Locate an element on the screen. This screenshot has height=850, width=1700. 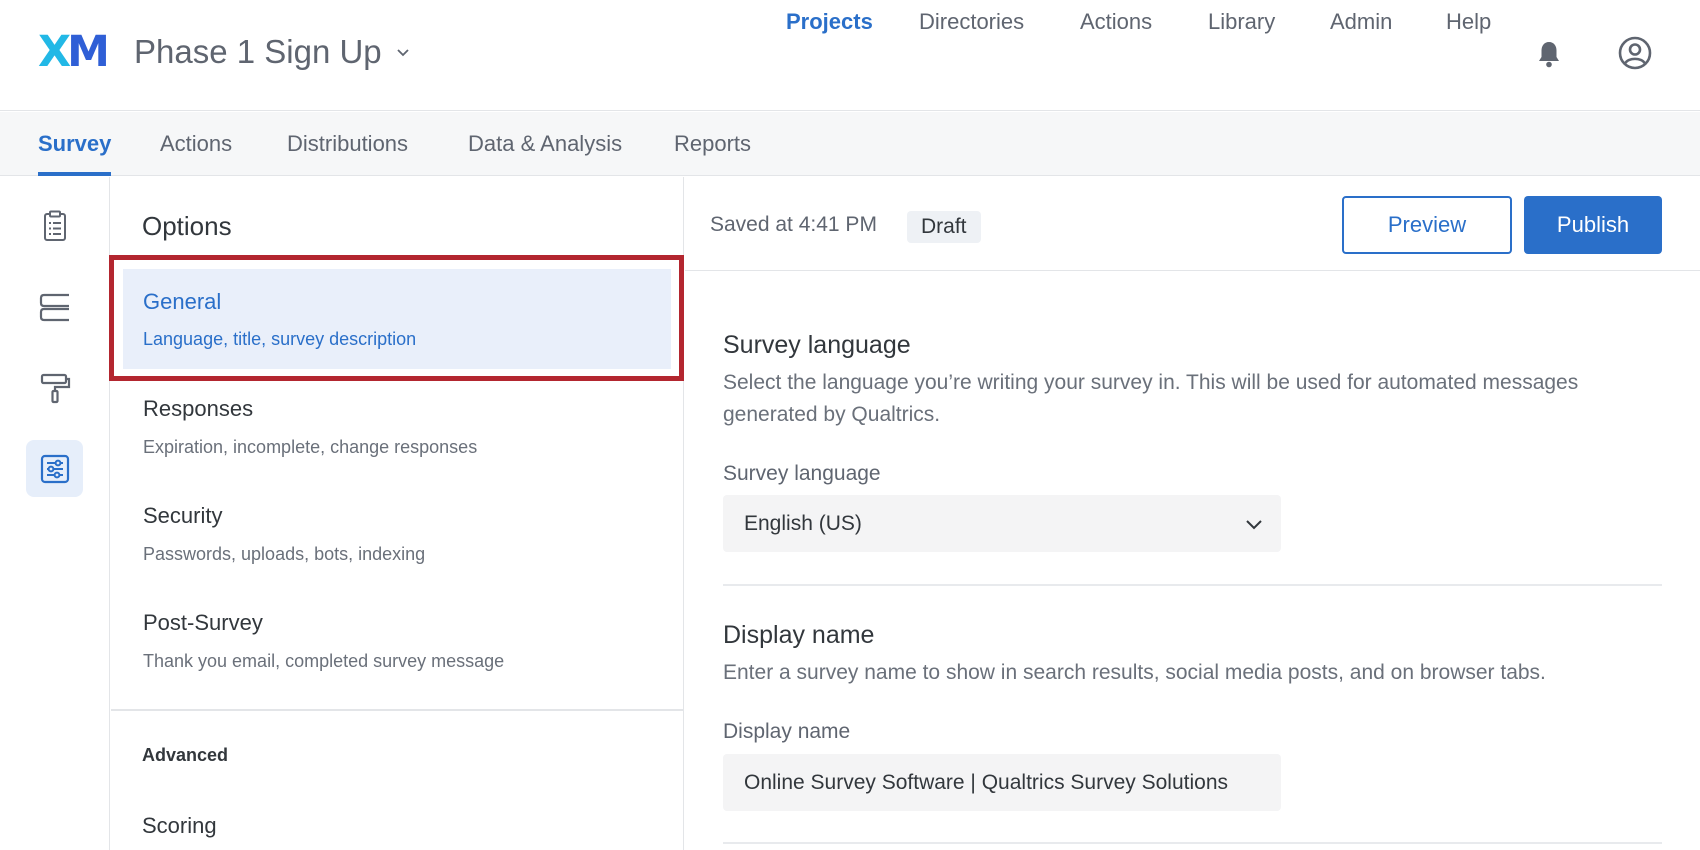
sliders-settings-icon is located at coordinates (54, 468).